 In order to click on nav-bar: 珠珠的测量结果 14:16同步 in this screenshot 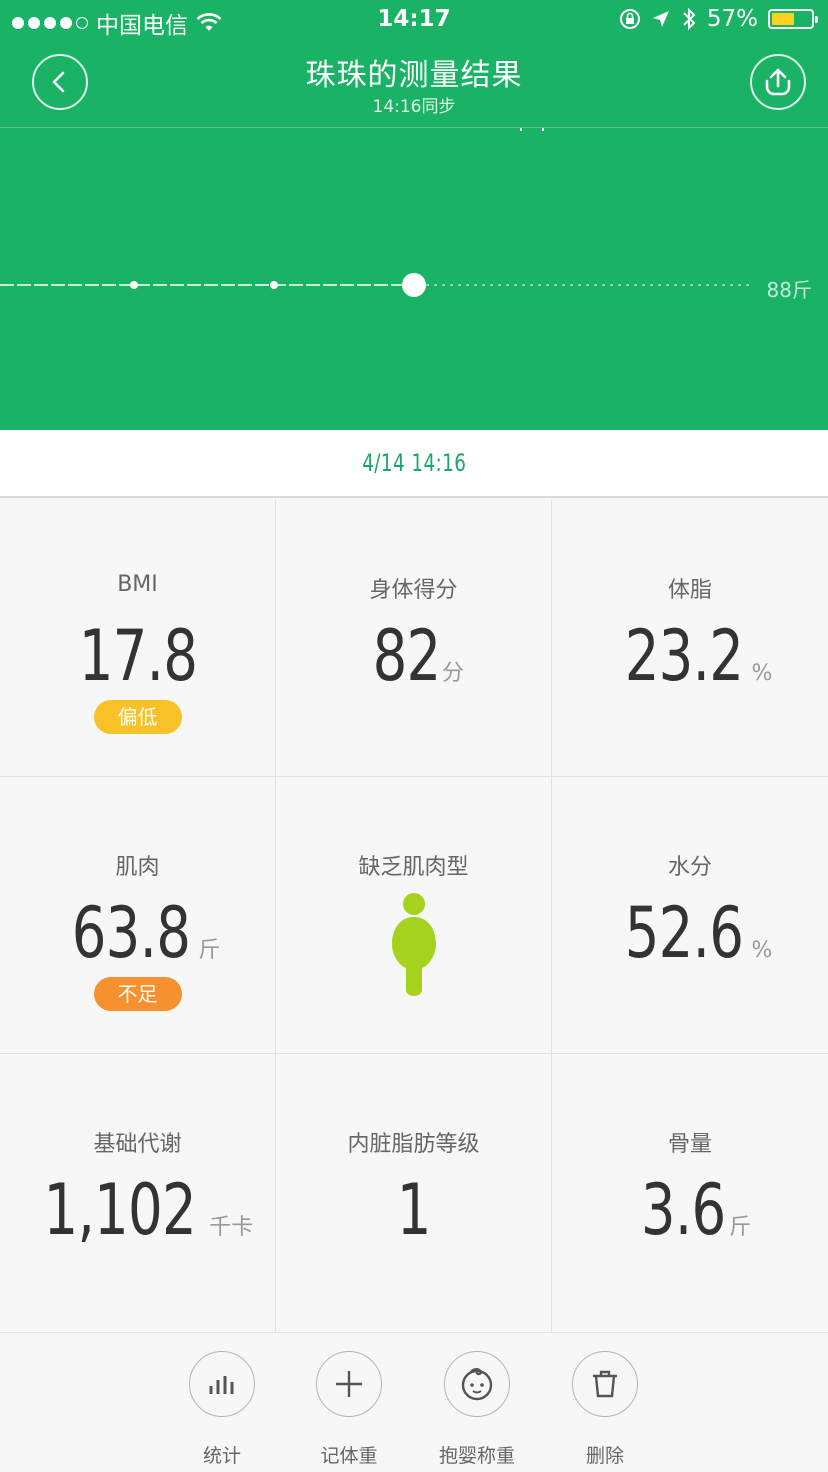, I will do `click(414, 85)`.